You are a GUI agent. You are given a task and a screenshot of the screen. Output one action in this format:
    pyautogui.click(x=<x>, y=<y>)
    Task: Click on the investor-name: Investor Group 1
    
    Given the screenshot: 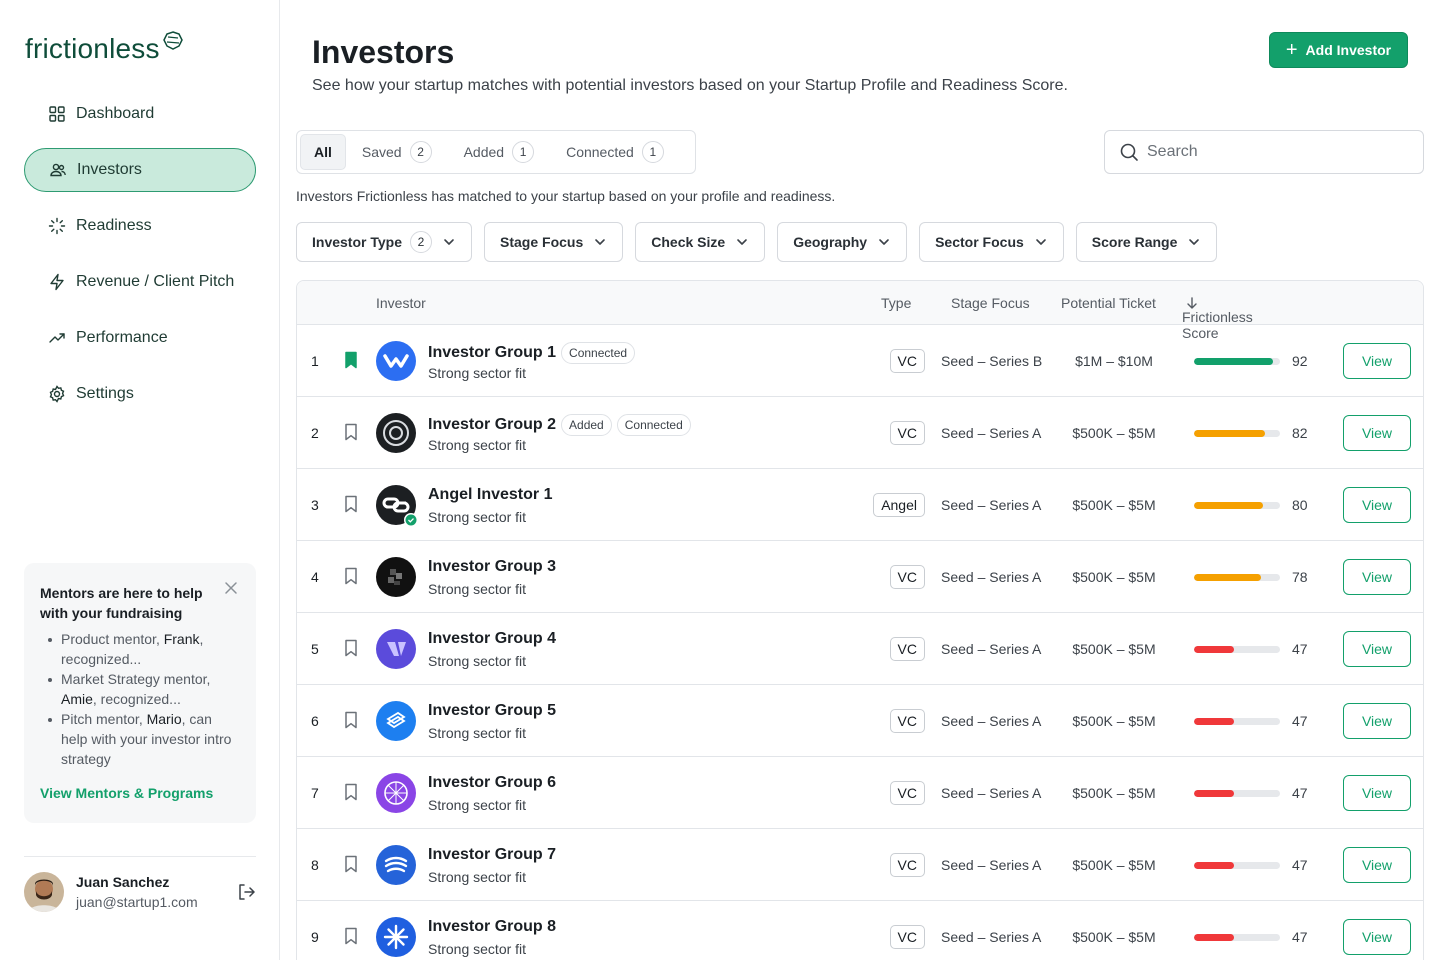 What is the action you would take?
    pyautogui.click(x=492, y=353)
    